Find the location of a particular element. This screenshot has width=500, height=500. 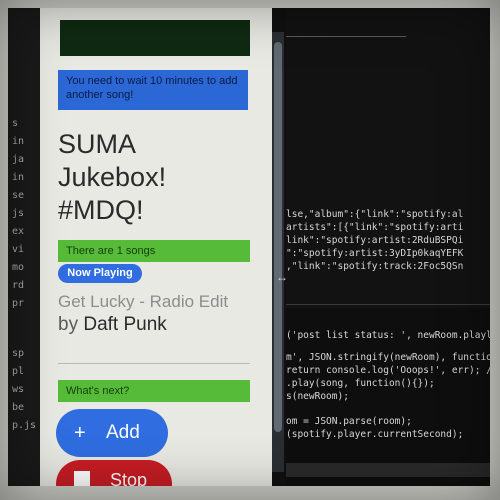

console-line: (spotify.player.currentSecond); is located at coordinates (375, 434).